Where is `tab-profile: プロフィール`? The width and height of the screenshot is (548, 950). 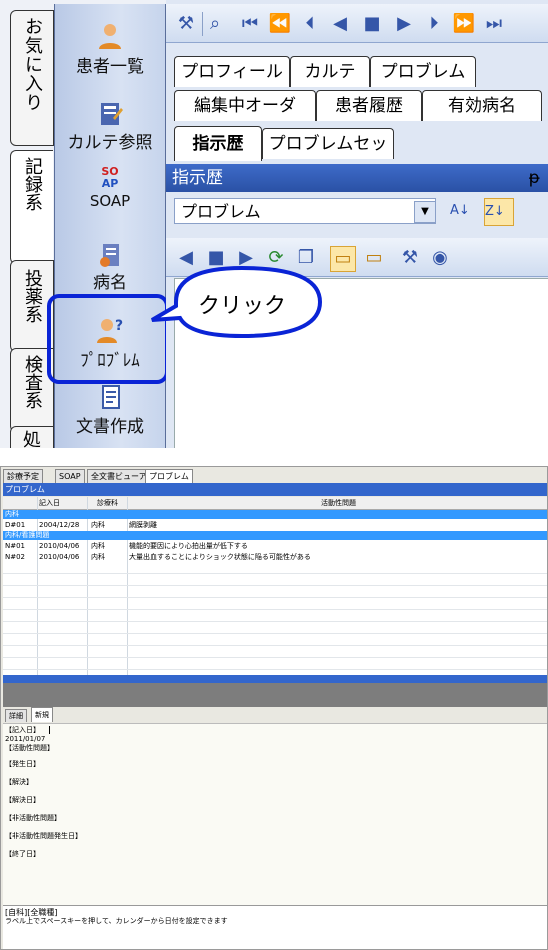
tab-profile: プロフィール is located at coordinates (232, 71).